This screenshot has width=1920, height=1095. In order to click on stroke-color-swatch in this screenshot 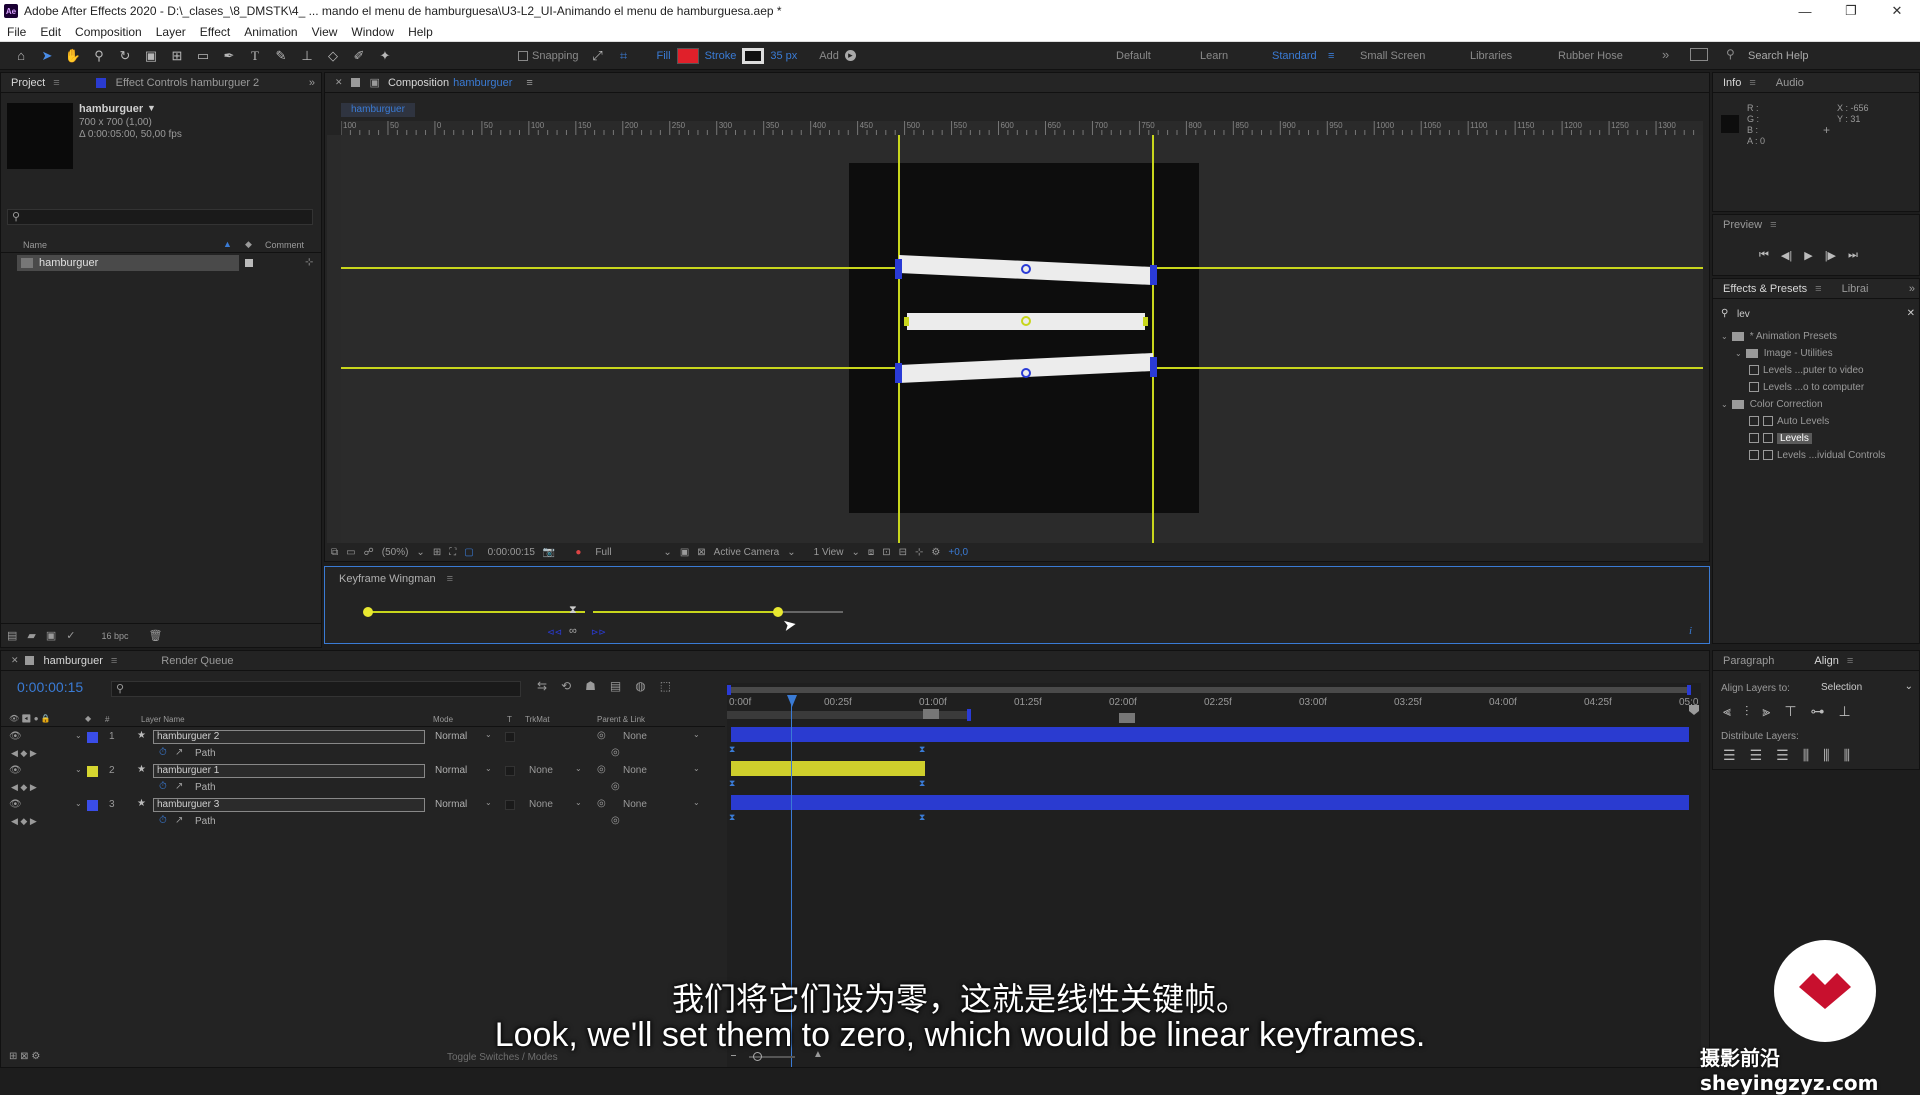, I will do `click(753, 55)`.